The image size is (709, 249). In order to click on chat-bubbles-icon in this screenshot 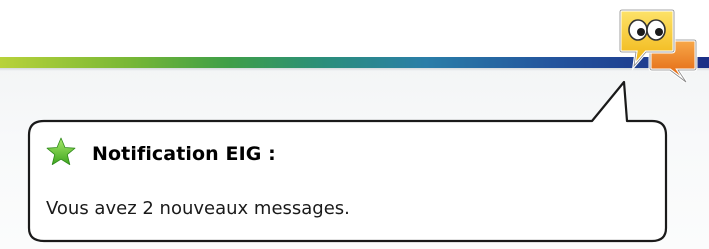, I will do `click(658, 48)`.